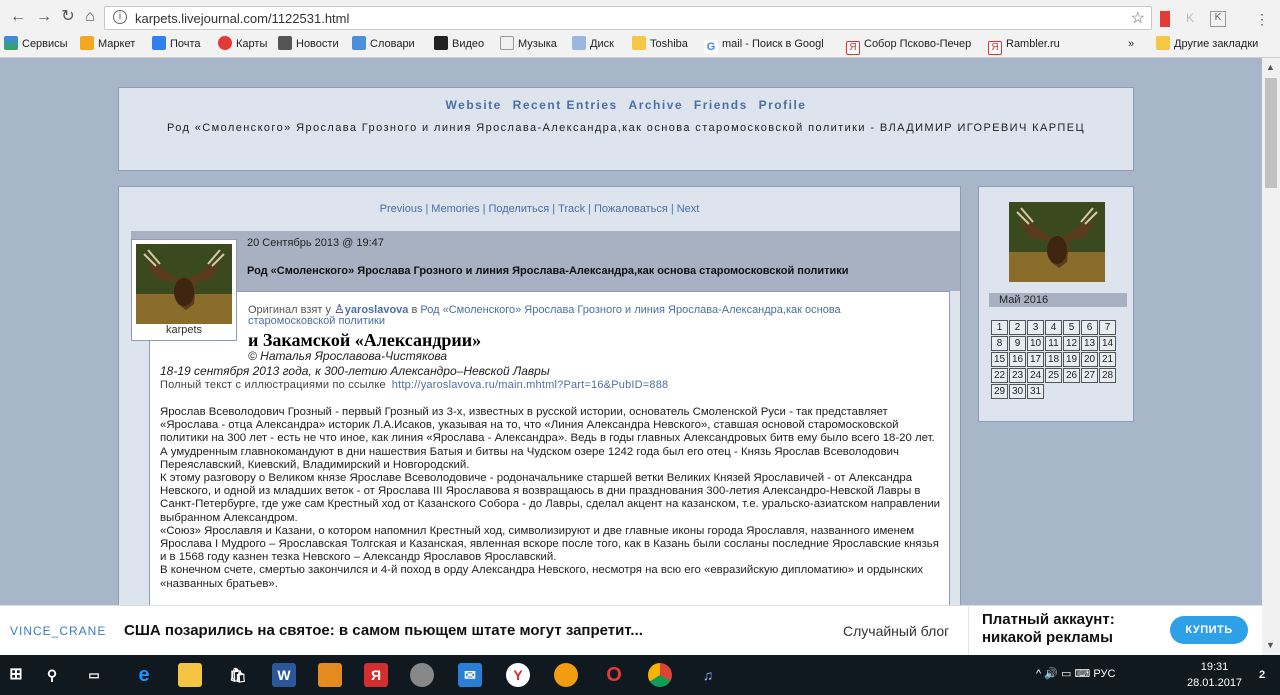  I want to click on calendar-day: 8, so click(999, 343).